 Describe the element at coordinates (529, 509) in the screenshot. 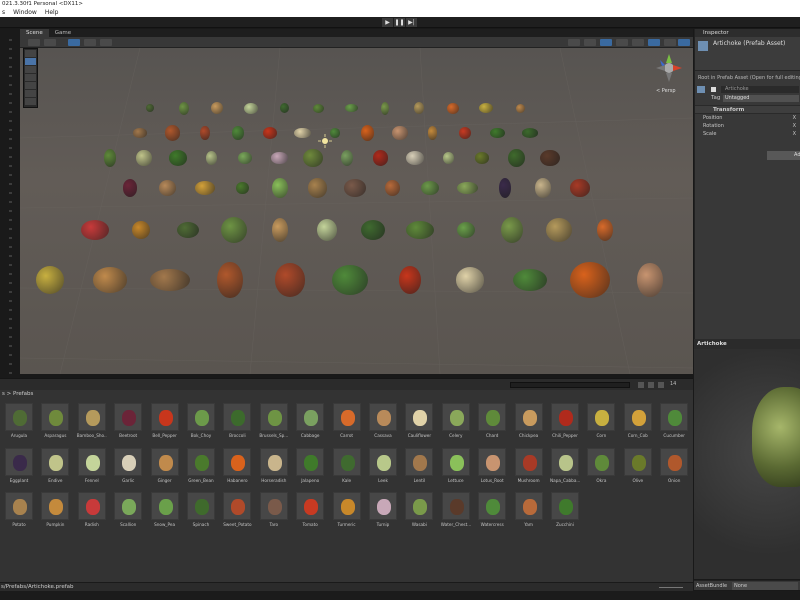

I see `asset-item: Yam` at that location.